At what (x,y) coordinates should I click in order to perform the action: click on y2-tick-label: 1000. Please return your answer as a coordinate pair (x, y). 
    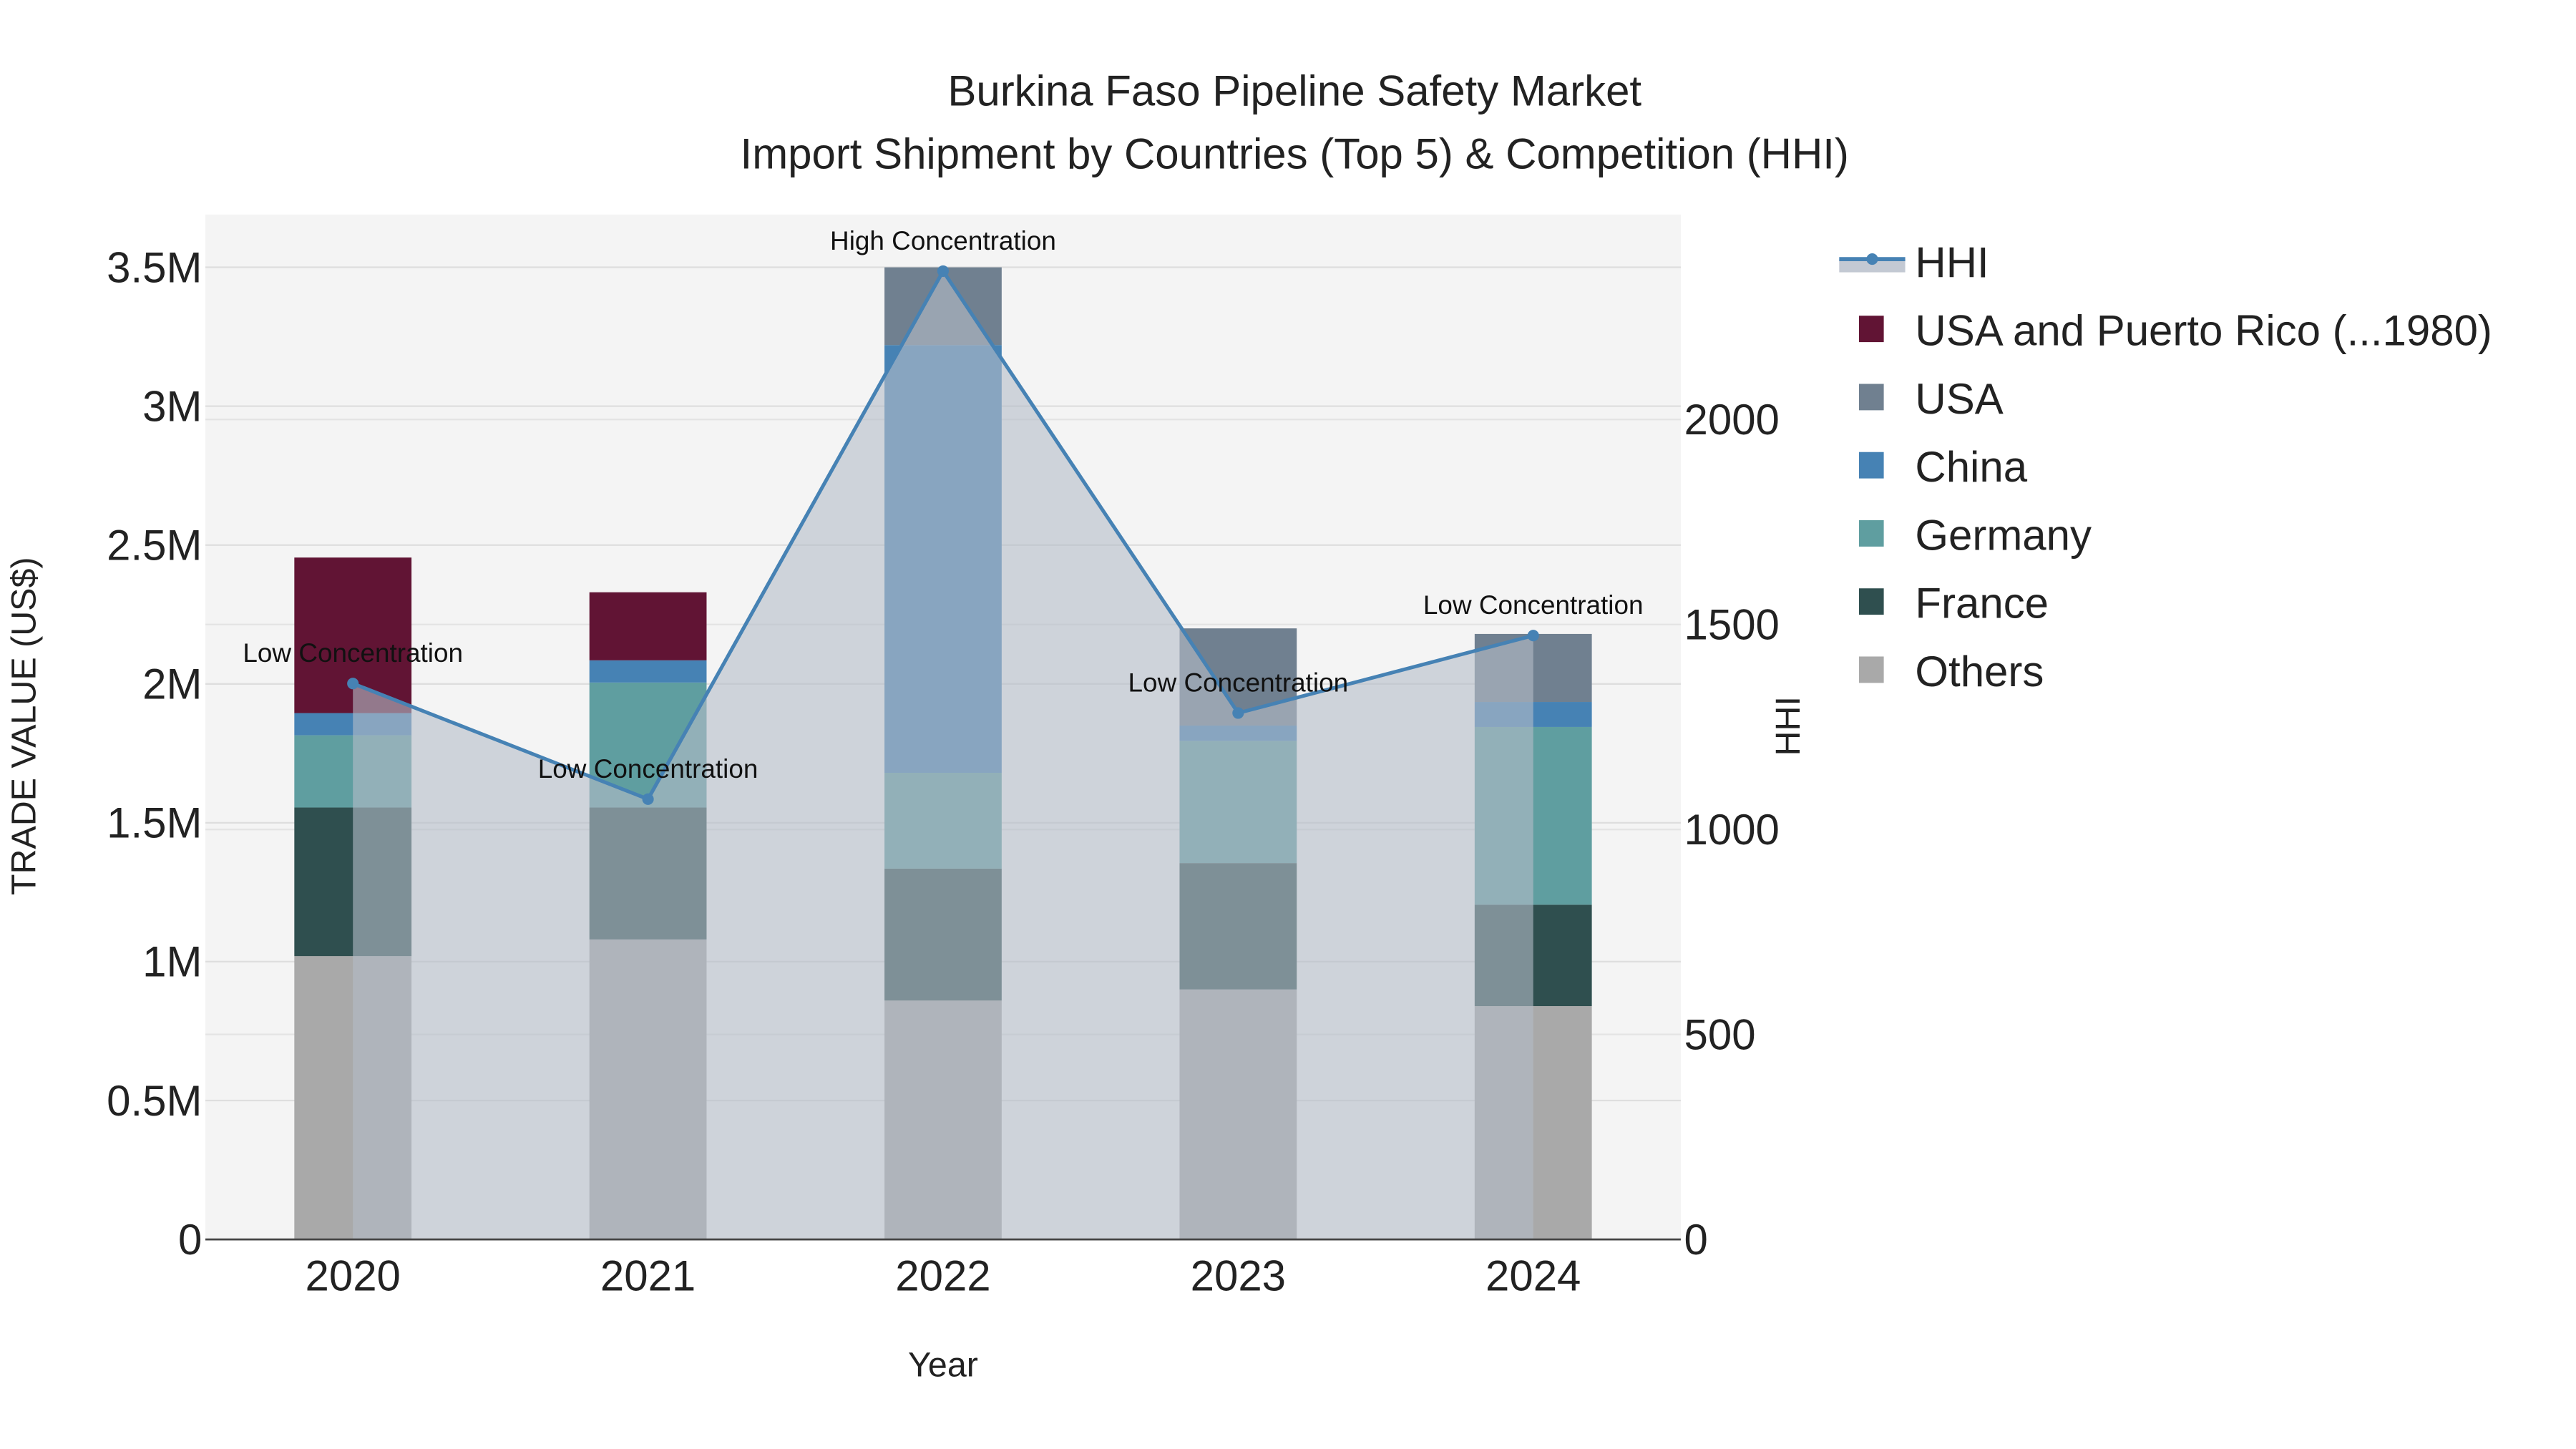
    Looking at the image, I should click on (1732, 830).